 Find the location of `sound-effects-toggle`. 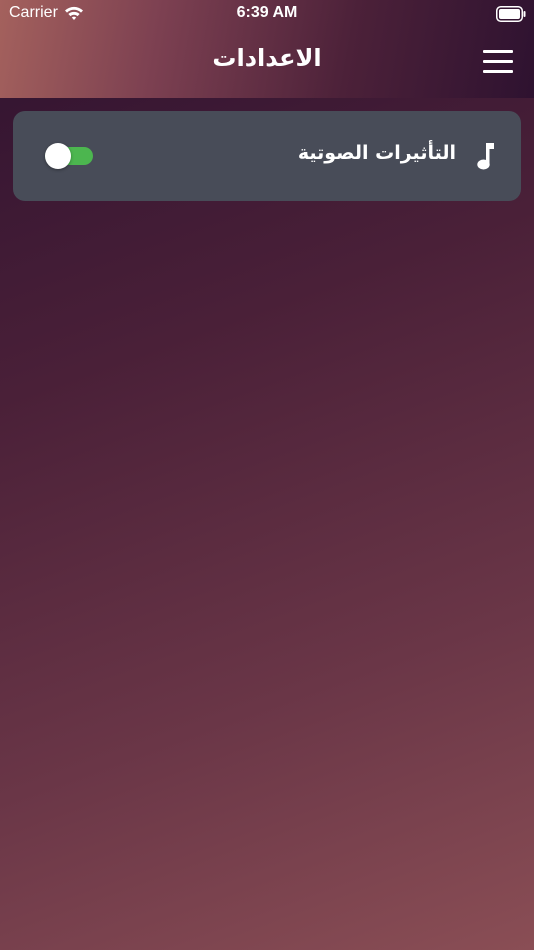

sound-effects-toggle is located at coordinates (69, 156).